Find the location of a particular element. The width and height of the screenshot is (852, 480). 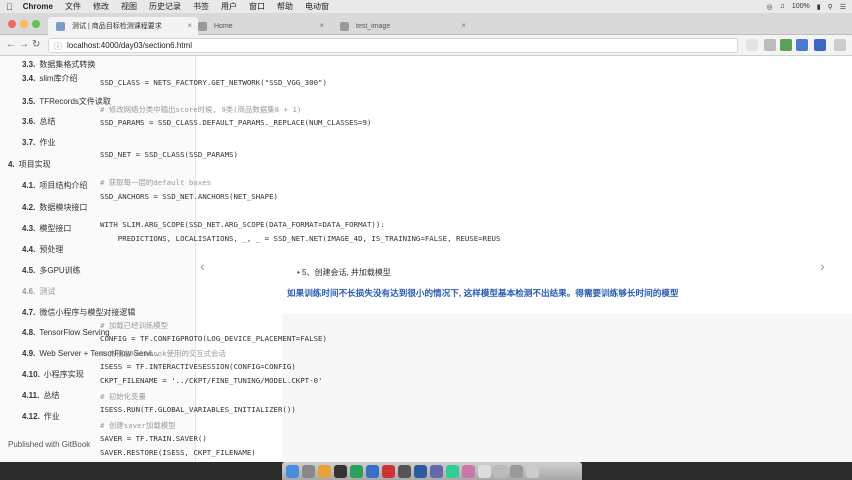

menu-icon: ☰ is located at coordinates (843, 7).